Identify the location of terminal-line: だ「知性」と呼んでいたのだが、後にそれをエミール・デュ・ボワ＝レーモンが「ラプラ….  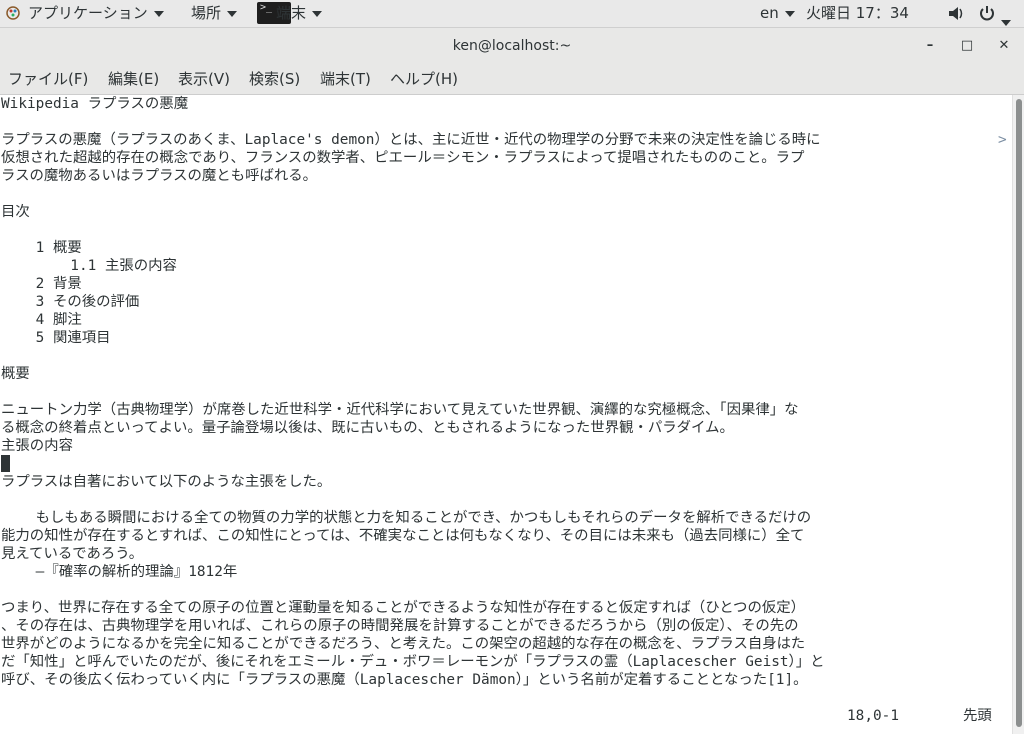
(413, 662).